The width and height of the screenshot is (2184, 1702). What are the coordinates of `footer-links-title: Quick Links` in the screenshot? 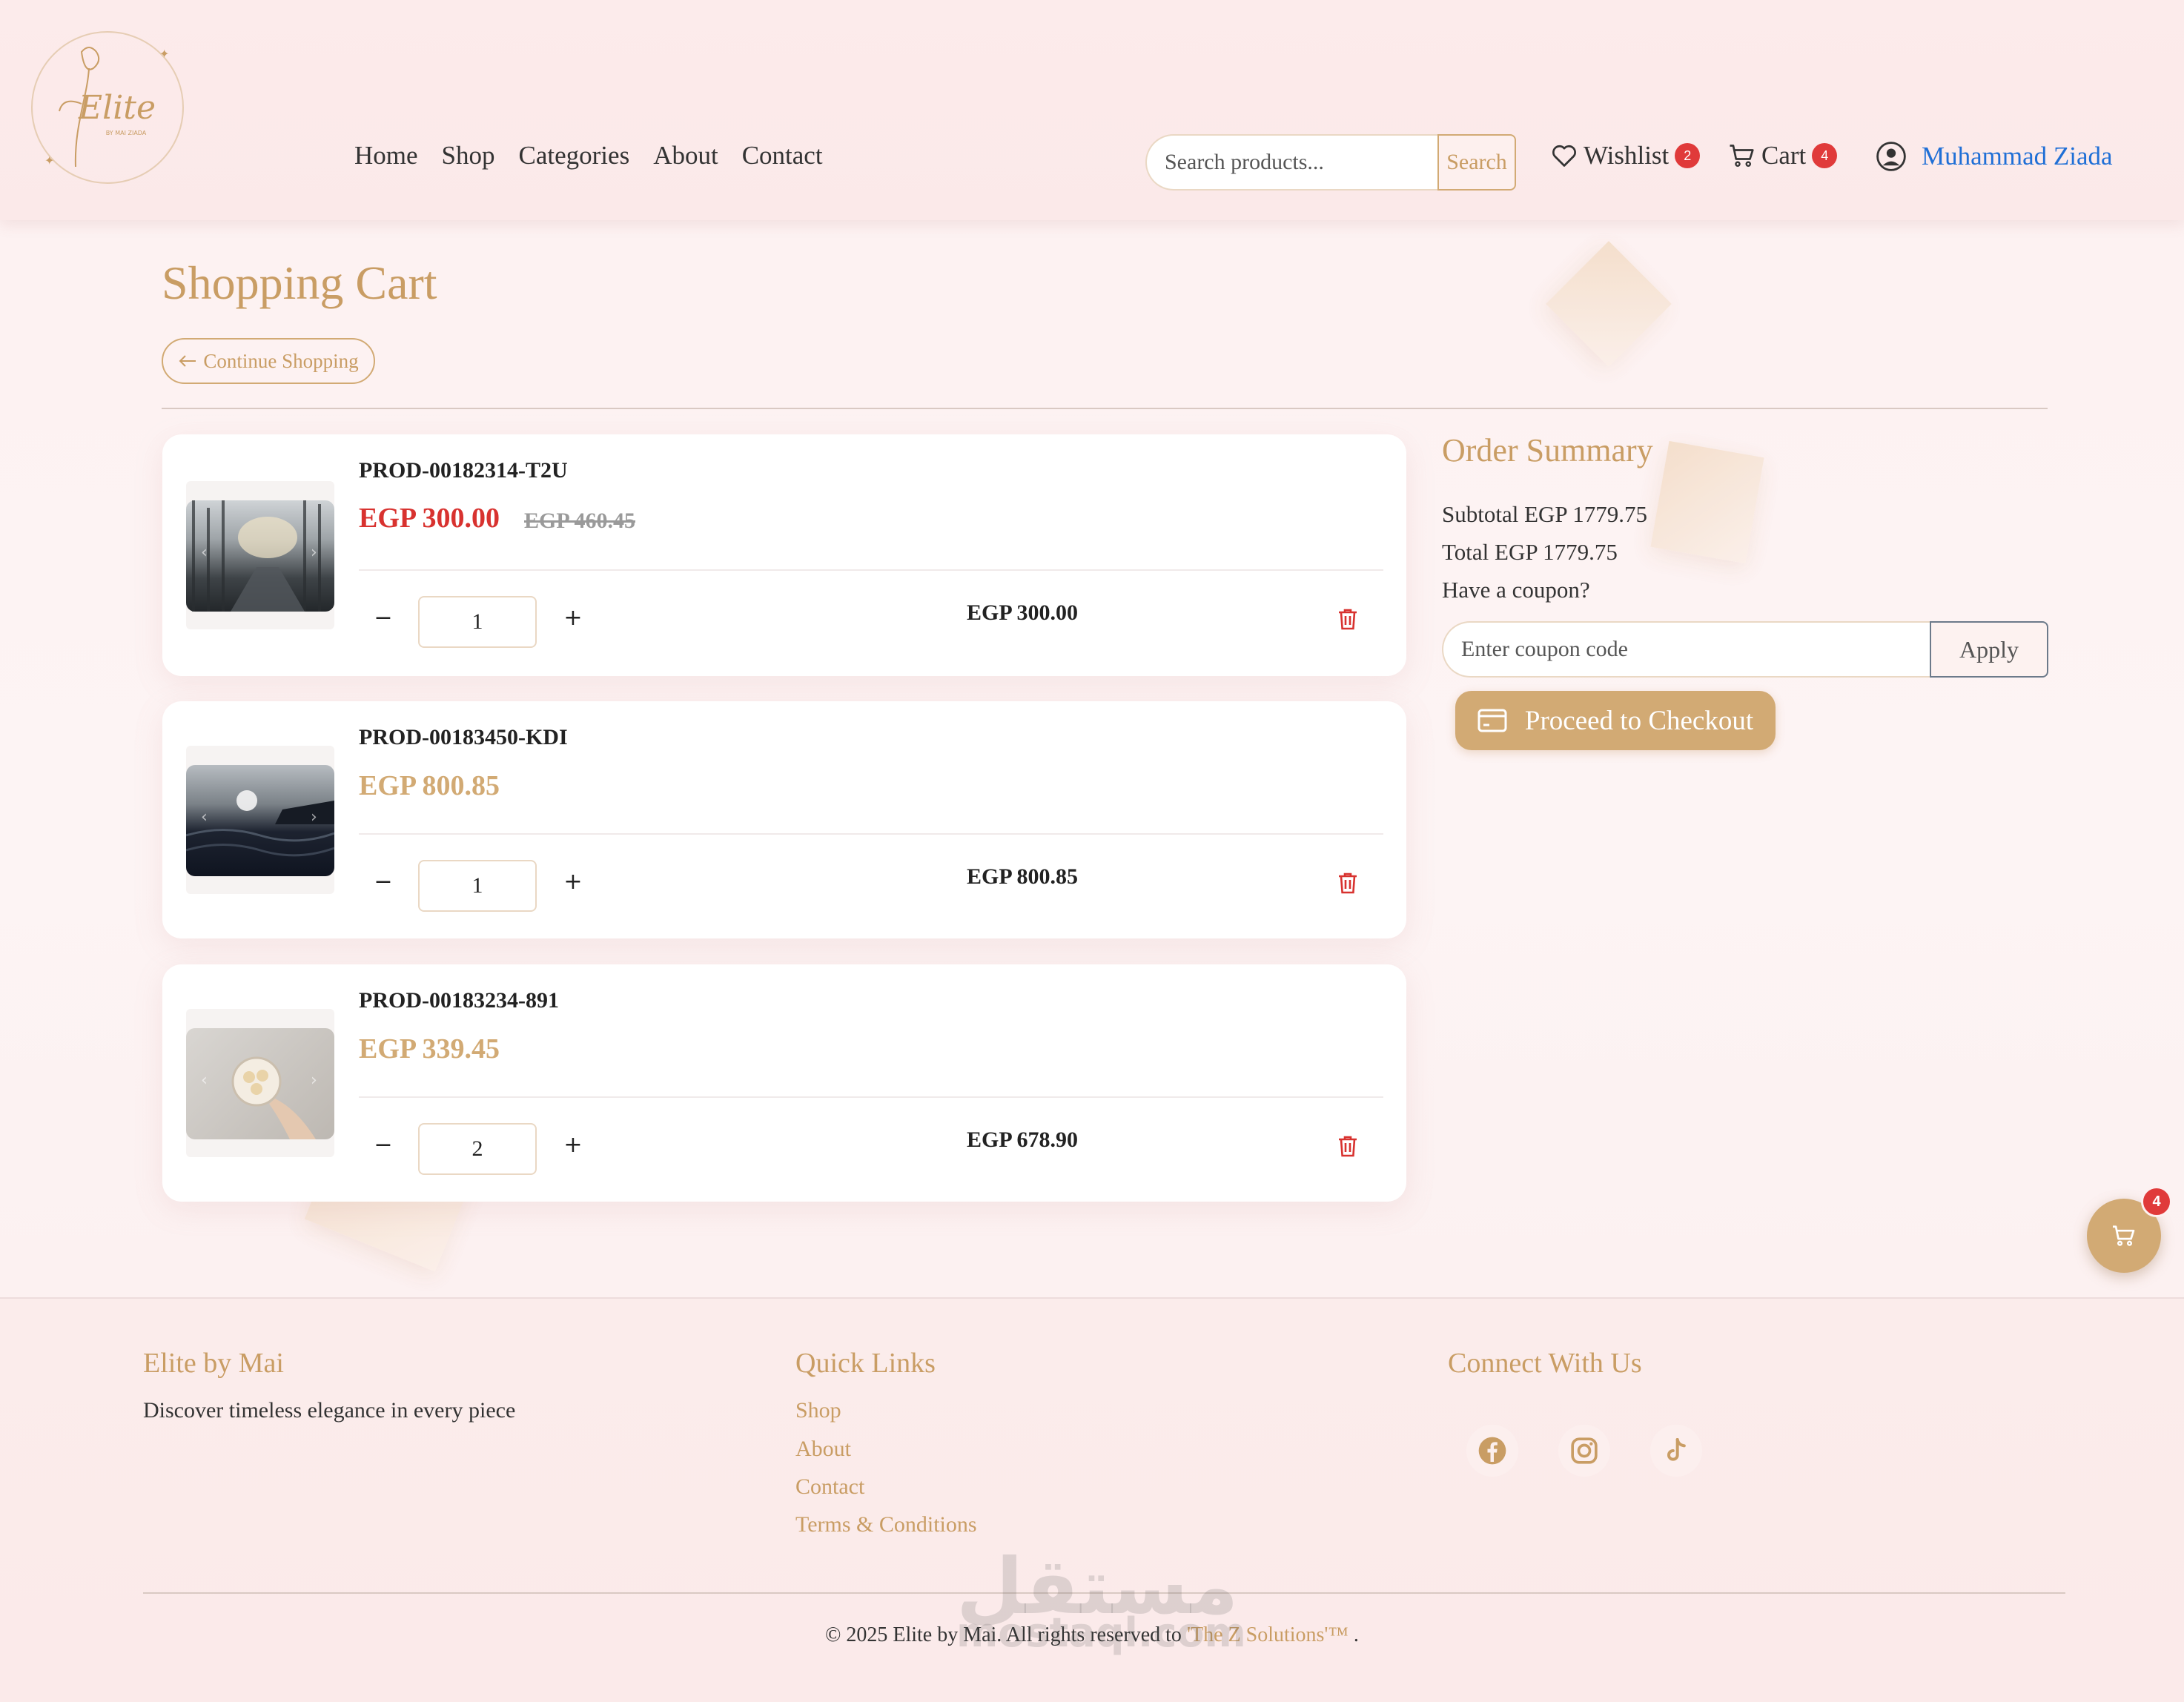 It's located at (866, 1363).